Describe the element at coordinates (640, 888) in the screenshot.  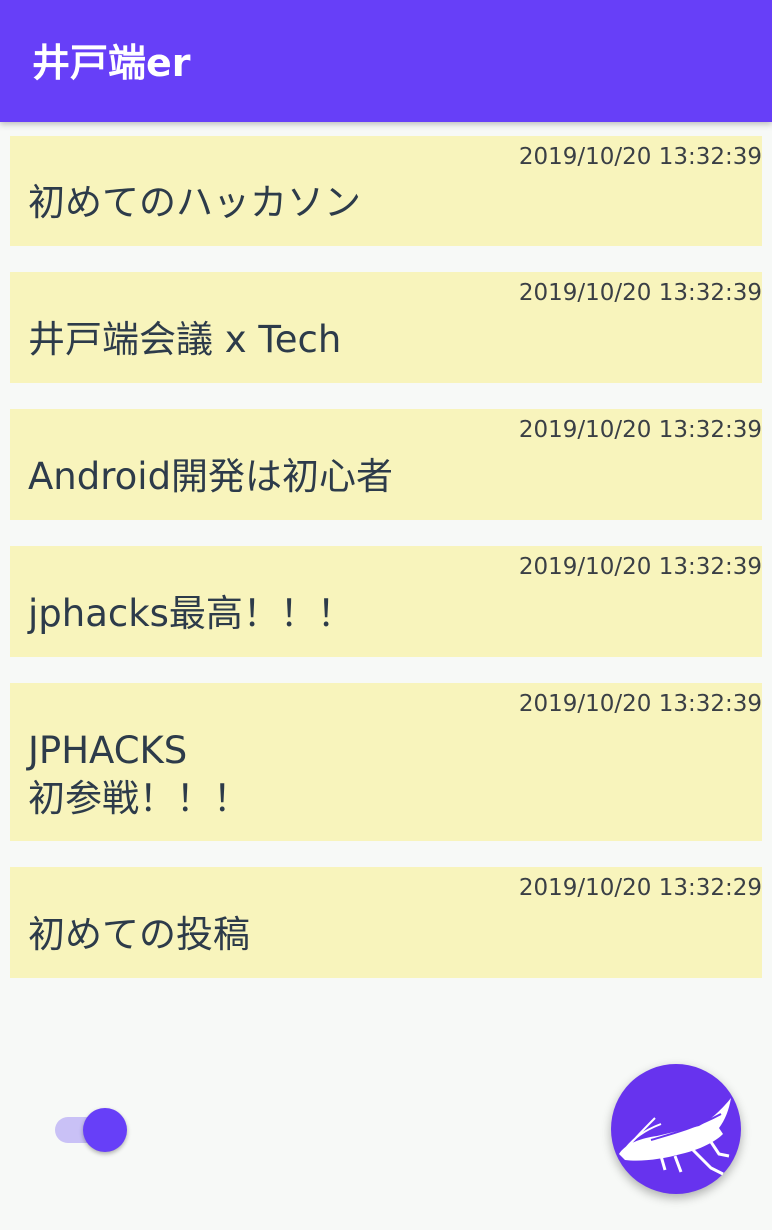
I see `post-timestamp: 2019/10/20 13:32:29` at that location.